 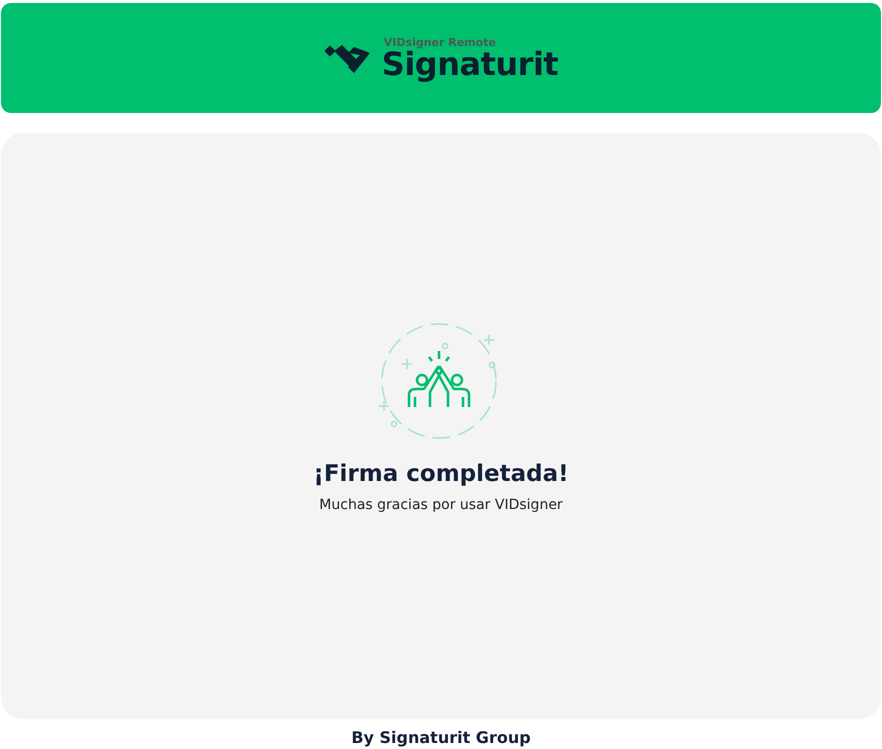 What do you see at coordinates (348, 58) in the screenshot?
I see `logo-icon` at bounding box center [348, 58].